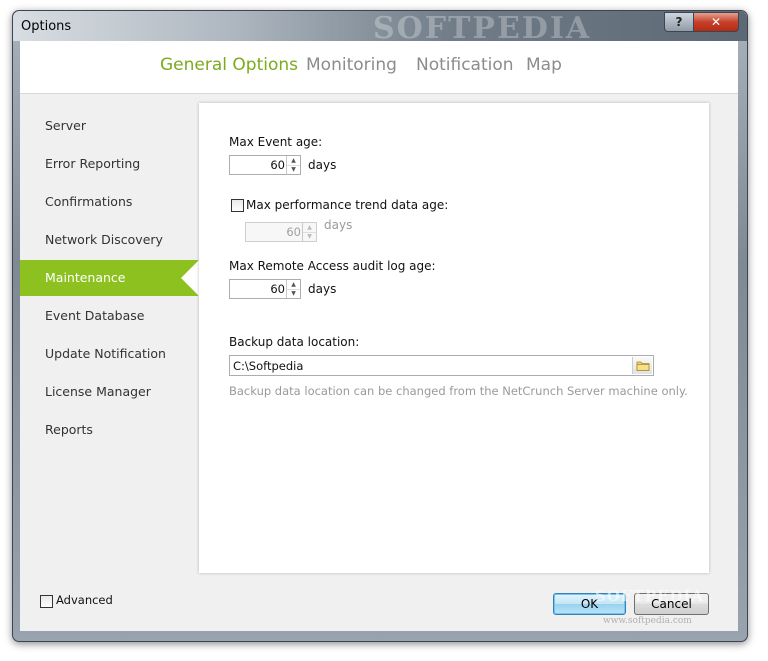 This screenshot has width=768, height=661. What do you see at coordinates (322, 165) in the screenshot?
I see `max-event-age-unit: days` at bounding box center [322, 165].